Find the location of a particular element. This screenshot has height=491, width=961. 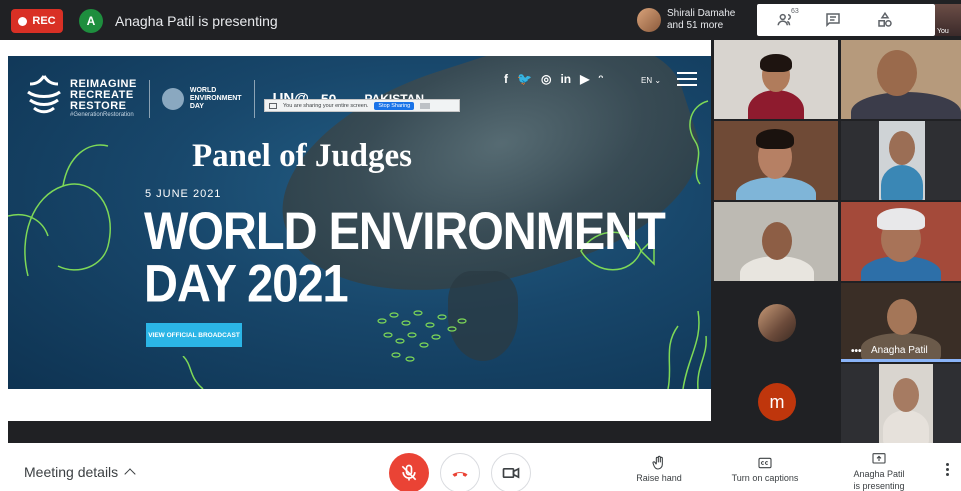

globe-icon is located at coordinates (172, 98).